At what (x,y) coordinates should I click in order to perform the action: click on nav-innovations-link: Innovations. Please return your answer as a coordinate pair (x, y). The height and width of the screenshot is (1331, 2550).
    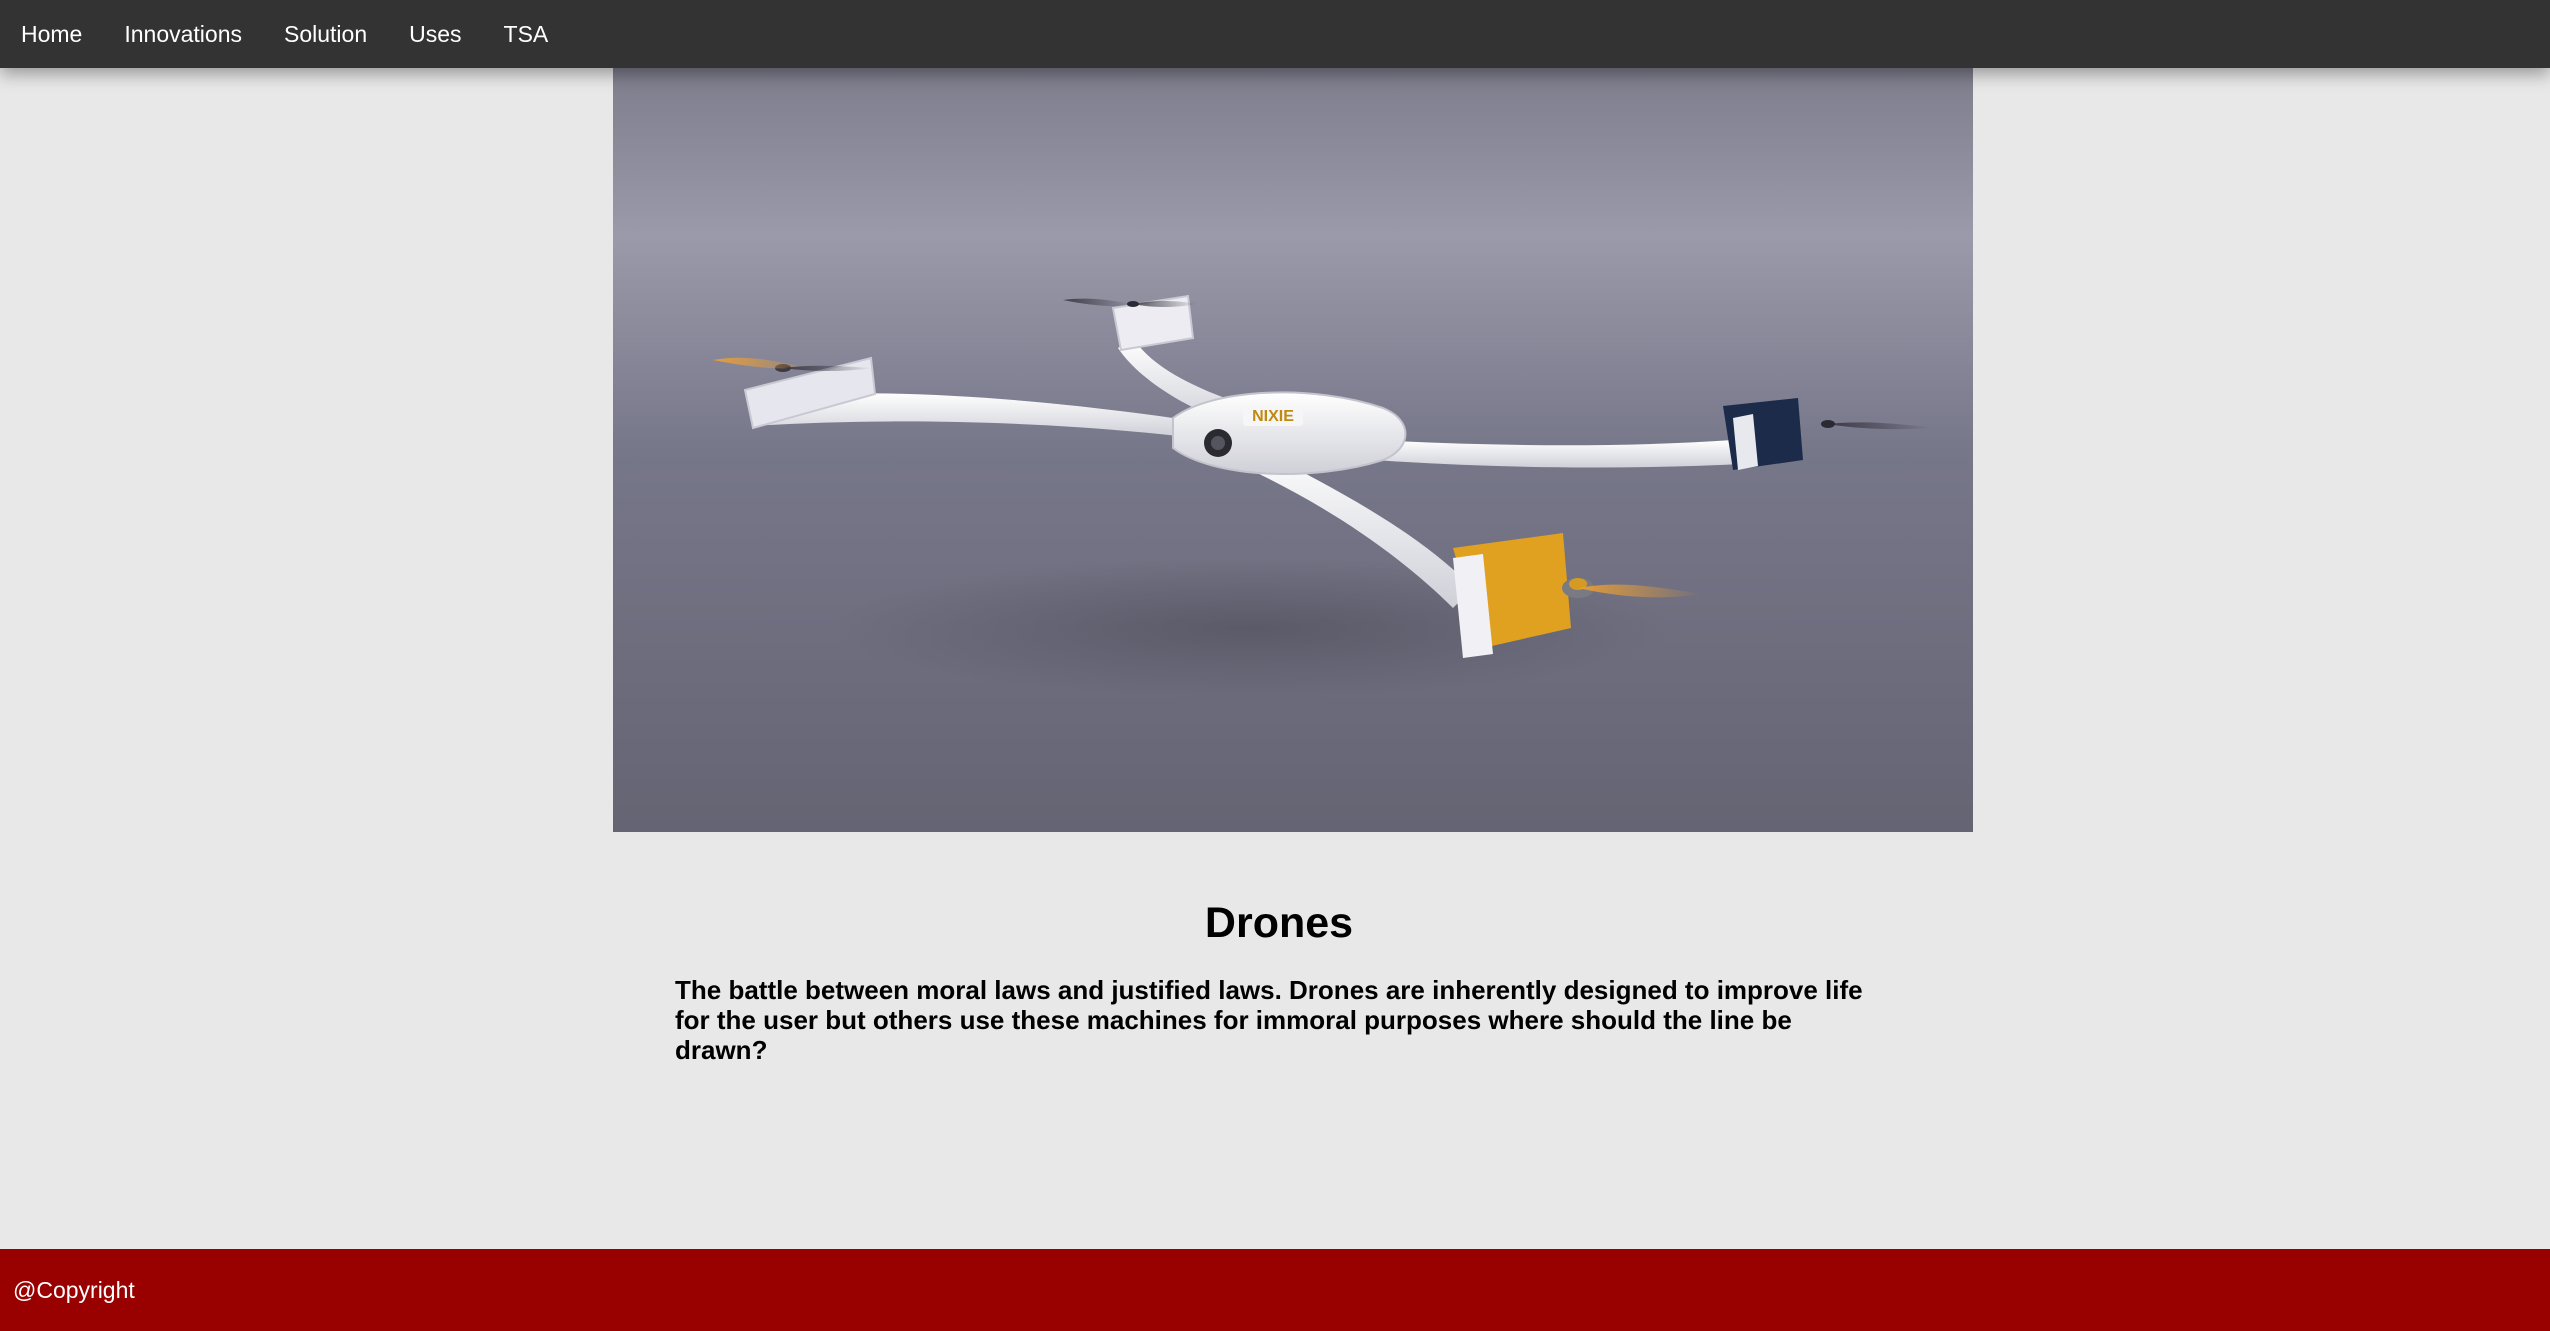
    Looking at the image, I should click on (183, 34).